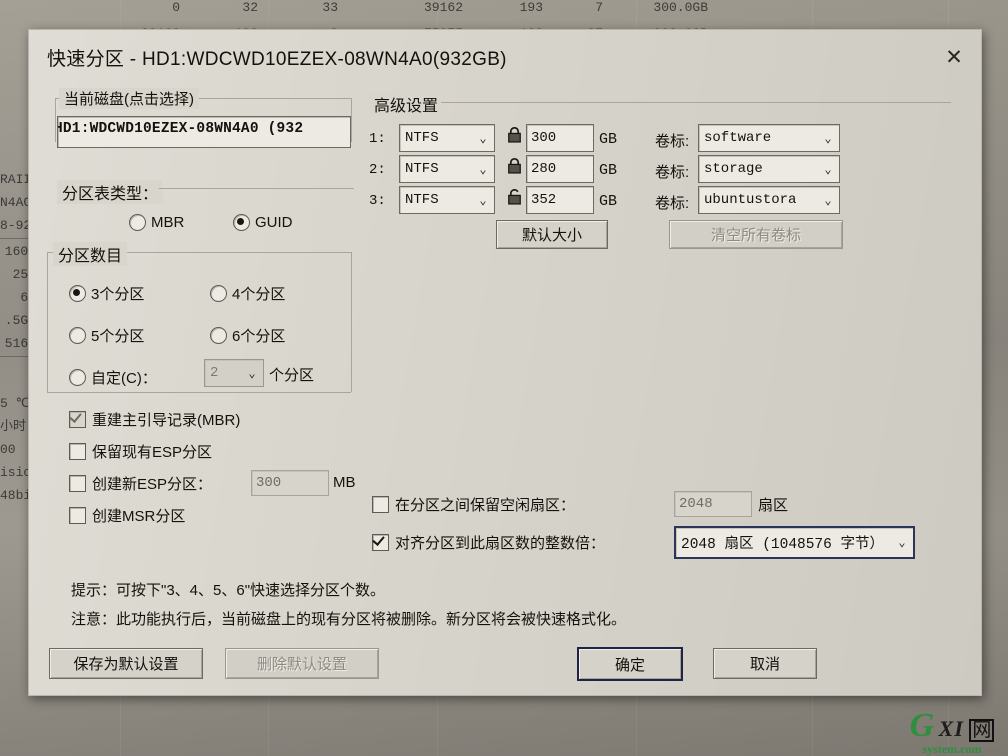  What do you see at coordinates (982, 730) in the screenshot?
I see `watermark-square-char: 网` at bounding box center [982, 730].